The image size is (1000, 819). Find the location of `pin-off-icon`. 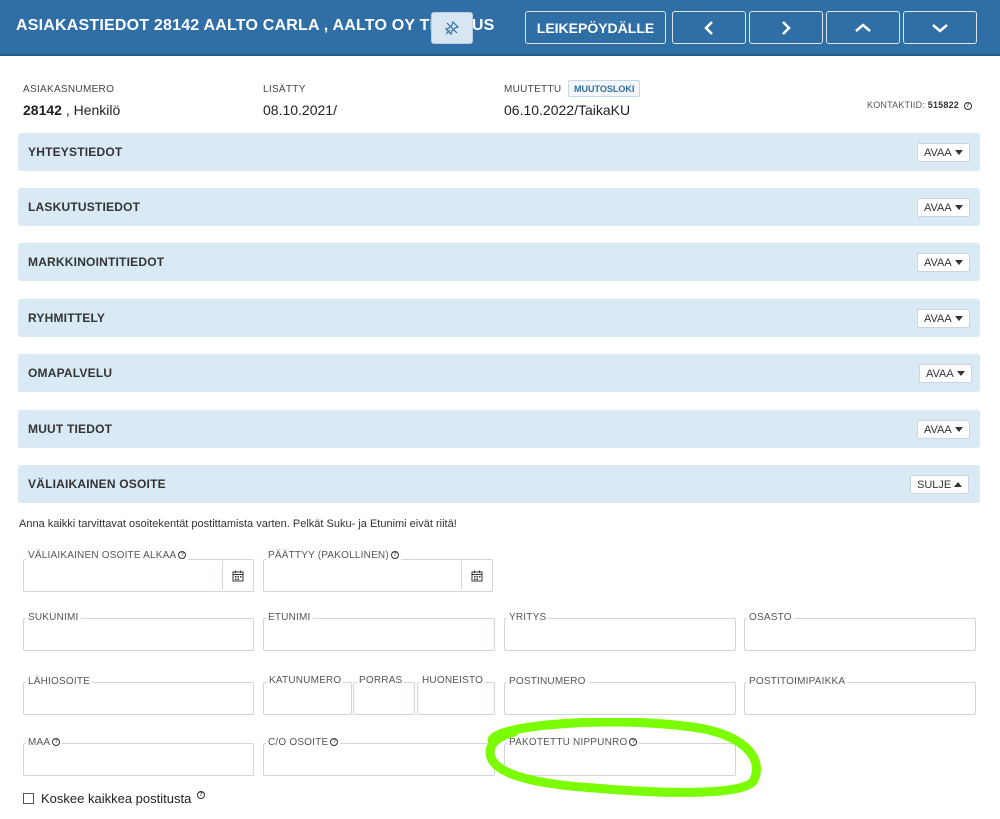

pin-off-icon is located at coordinates (452, 28).